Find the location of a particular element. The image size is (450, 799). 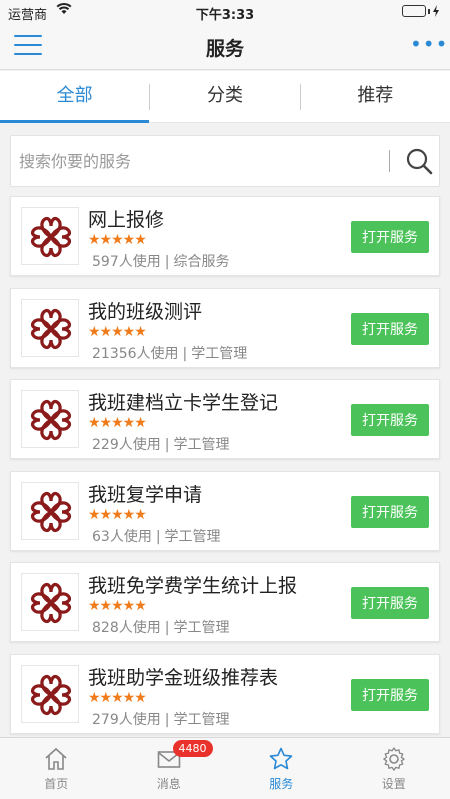

search-input is located at coordinates (199, 161).